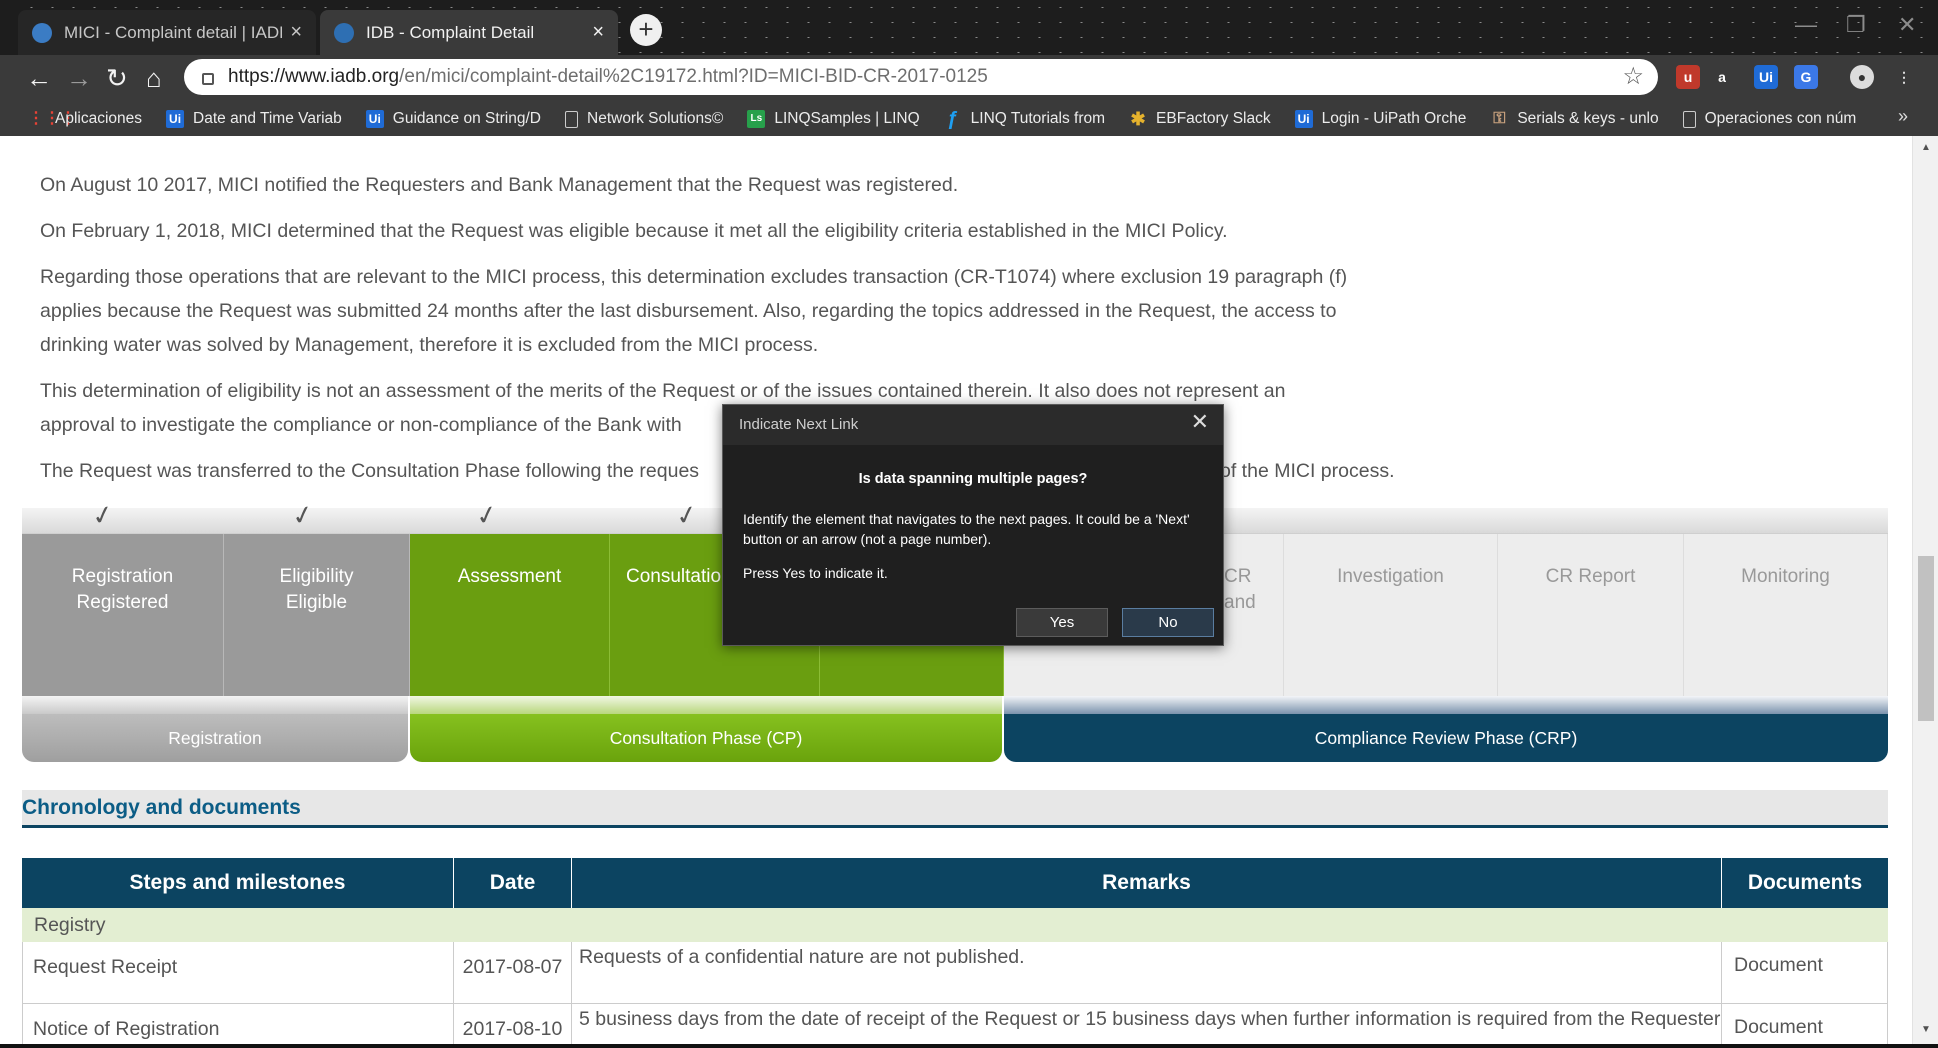 This screenshot has width=1938, height=1048. I want to click on yes-button: Yes, so click(1062, 622).